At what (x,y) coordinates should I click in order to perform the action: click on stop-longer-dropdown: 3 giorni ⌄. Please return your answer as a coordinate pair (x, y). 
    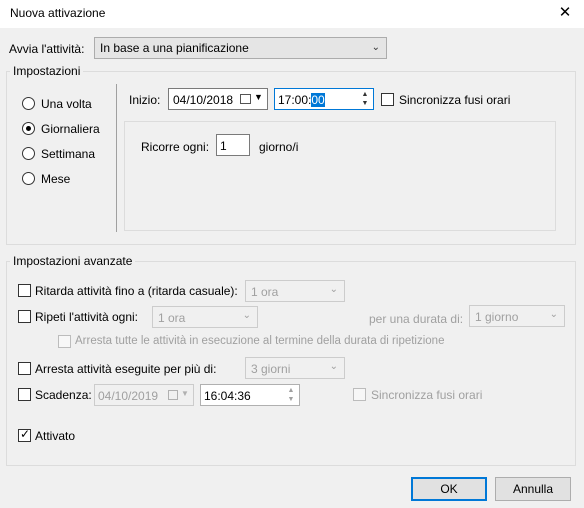
    Looking at the image, I should click on (295, 368).